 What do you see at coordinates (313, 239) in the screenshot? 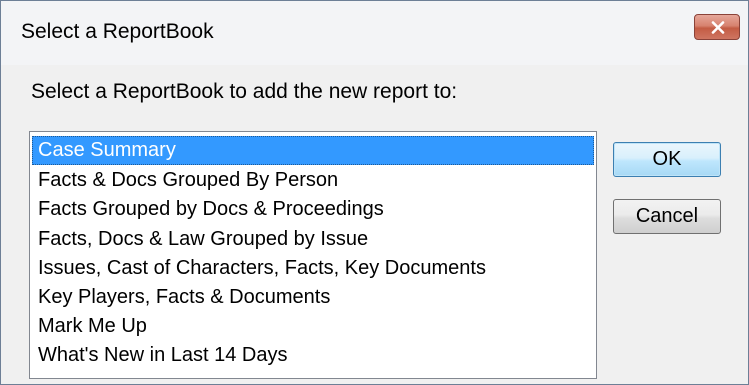
I see `list-item: Facts, Docs & Law Grouped by Issue` at bounding box center [313, 239].